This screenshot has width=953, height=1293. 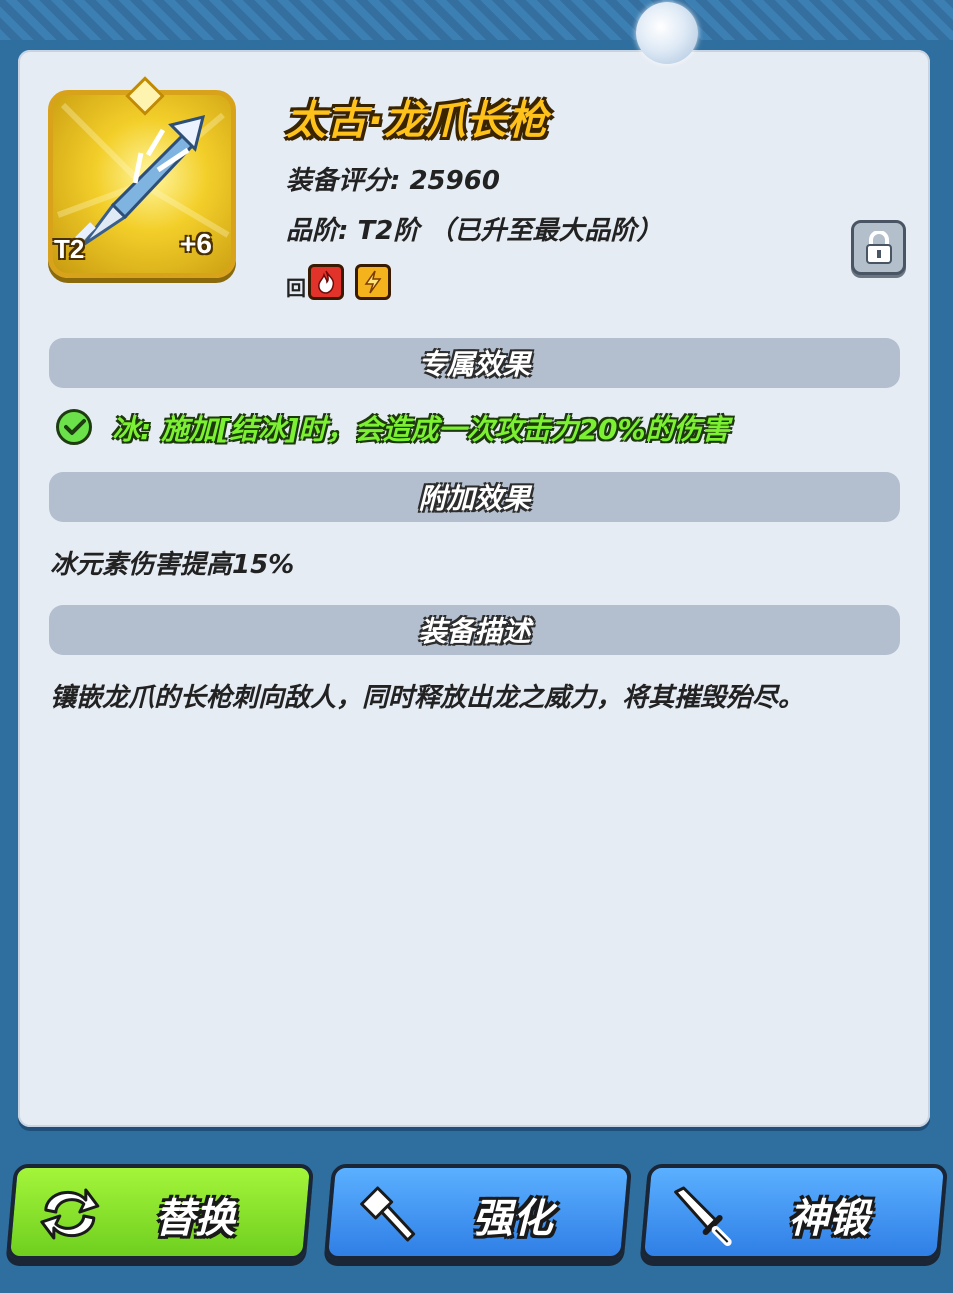 What do you see at coordinates (828, 1219) in the screenshot?
I see `forge-button-label: 神锻` at bounding box center [828, 1219].